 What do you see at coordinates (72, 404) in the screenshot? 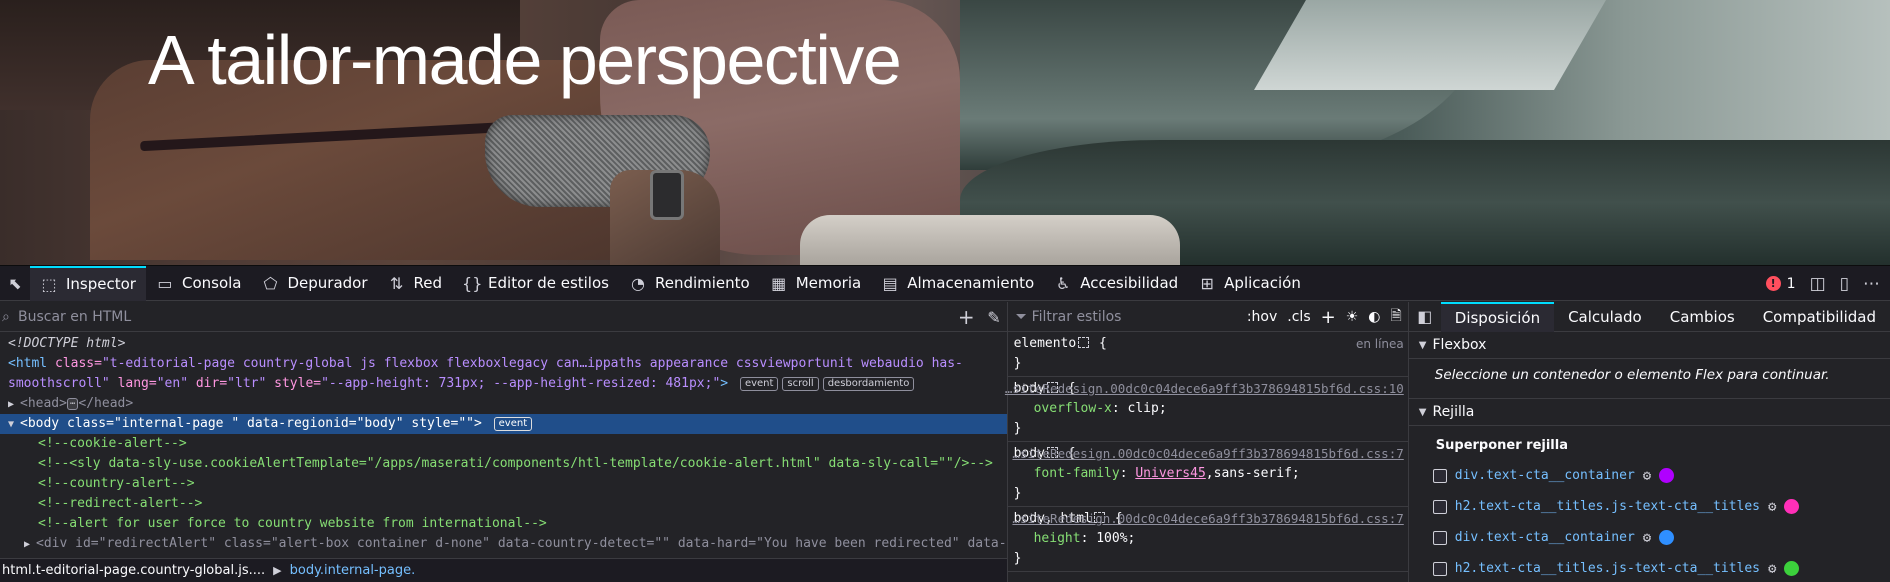
I see `collapsed-content-icon: ⋯` at bounding box center [72, 404].